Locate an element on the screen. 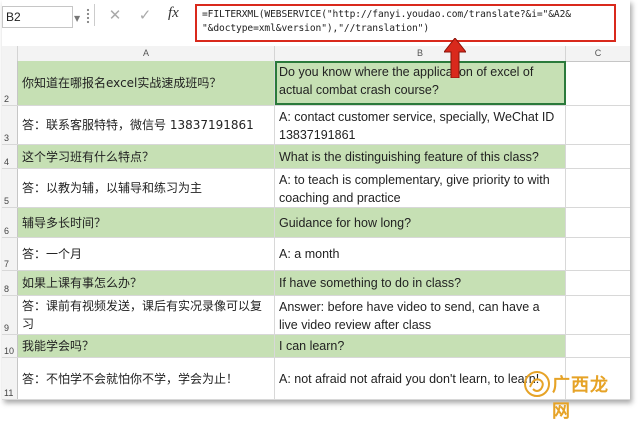 The width and height of the screenshot is (640, 423). cell-a: 这个学习班有什么特点？ is located at coordinates (146, 156).